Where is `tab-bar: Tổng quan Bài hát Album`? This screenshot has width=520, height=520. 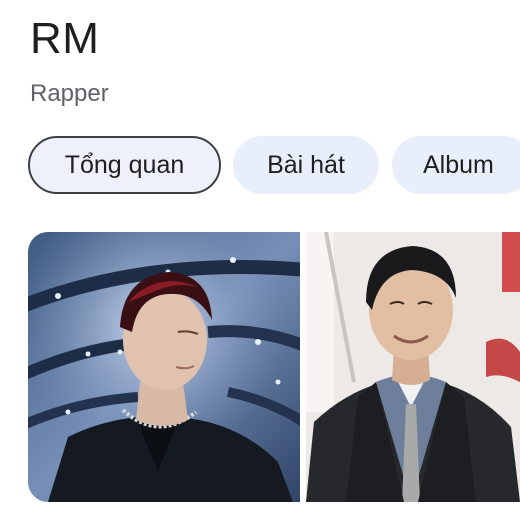
tab-bar: Tổng quan Bài hát Album is located at coordinates (260, 167).